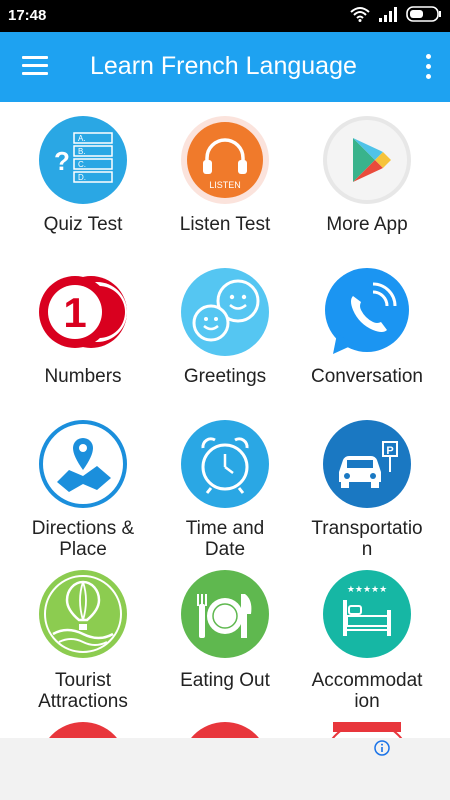 Image resolution: width=450 pixels, height=800 pixels. I want to click on grid-item-label: Conversation, so click(367, 376).